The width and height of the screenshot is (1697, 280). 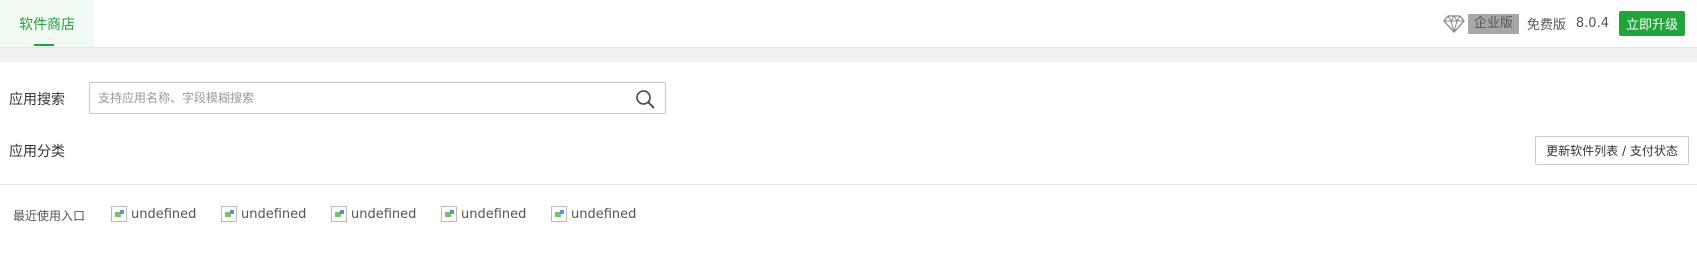 I want to click on category-label: 应用分类, so click(x=37, y=152).